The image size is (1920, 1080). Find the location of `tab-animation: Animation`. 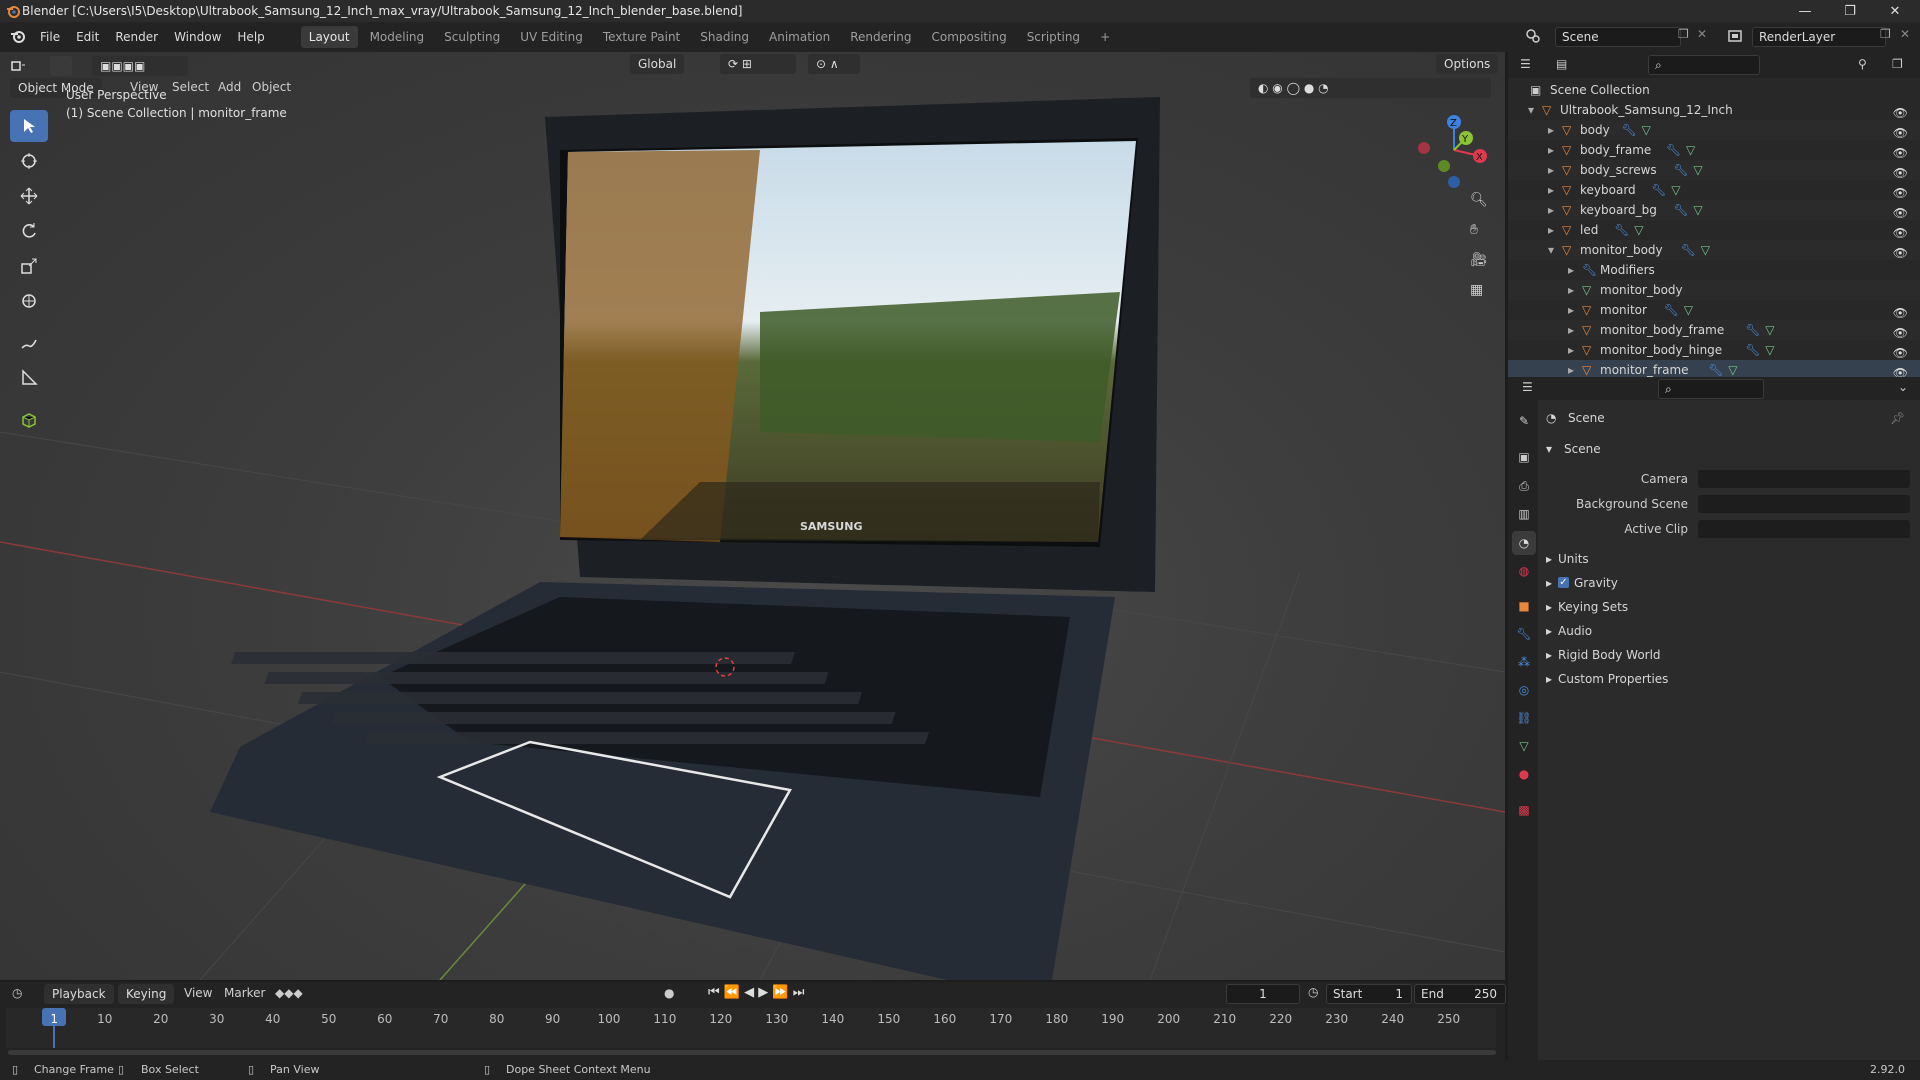

tab-animation: Animation is located at coordinates (799, 37).